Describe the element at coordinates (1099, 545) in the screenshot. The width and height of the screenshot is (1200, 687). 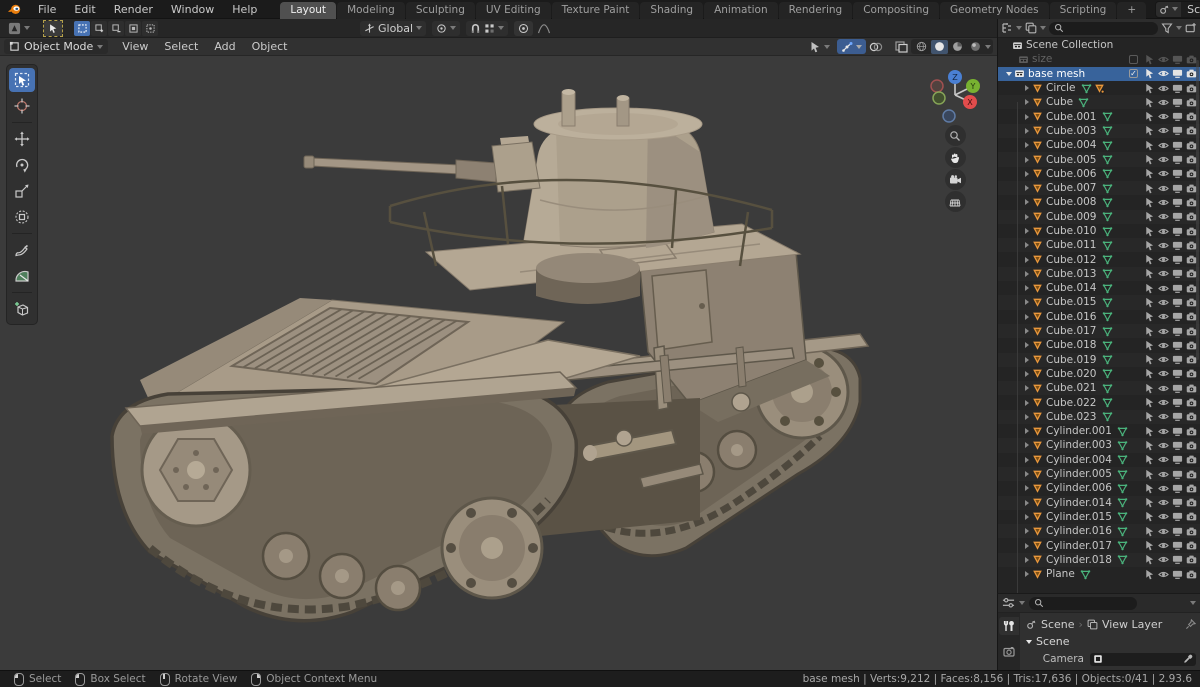
I see `outliner-object-row: Cylinder.017` at that location.